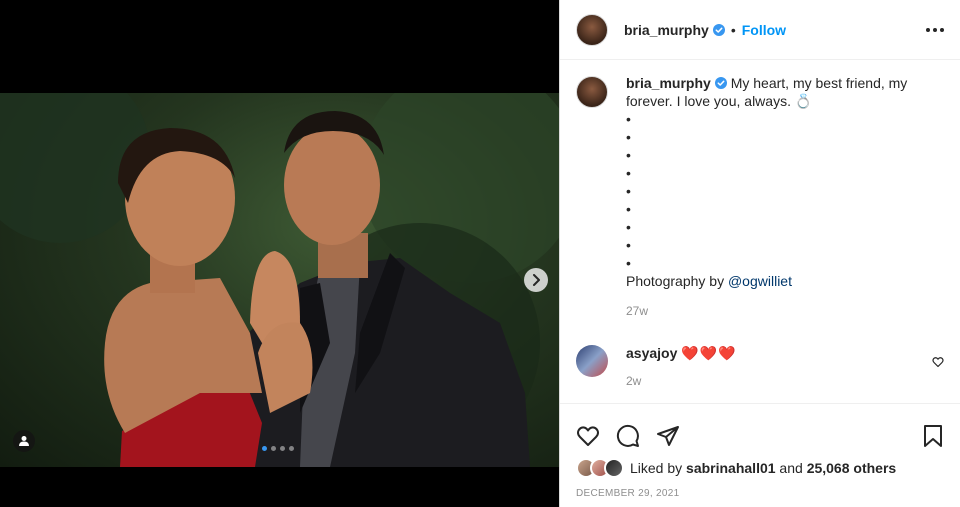 The image size is (960, 507). I want to click on carousel-indicator, so click(278, 448).